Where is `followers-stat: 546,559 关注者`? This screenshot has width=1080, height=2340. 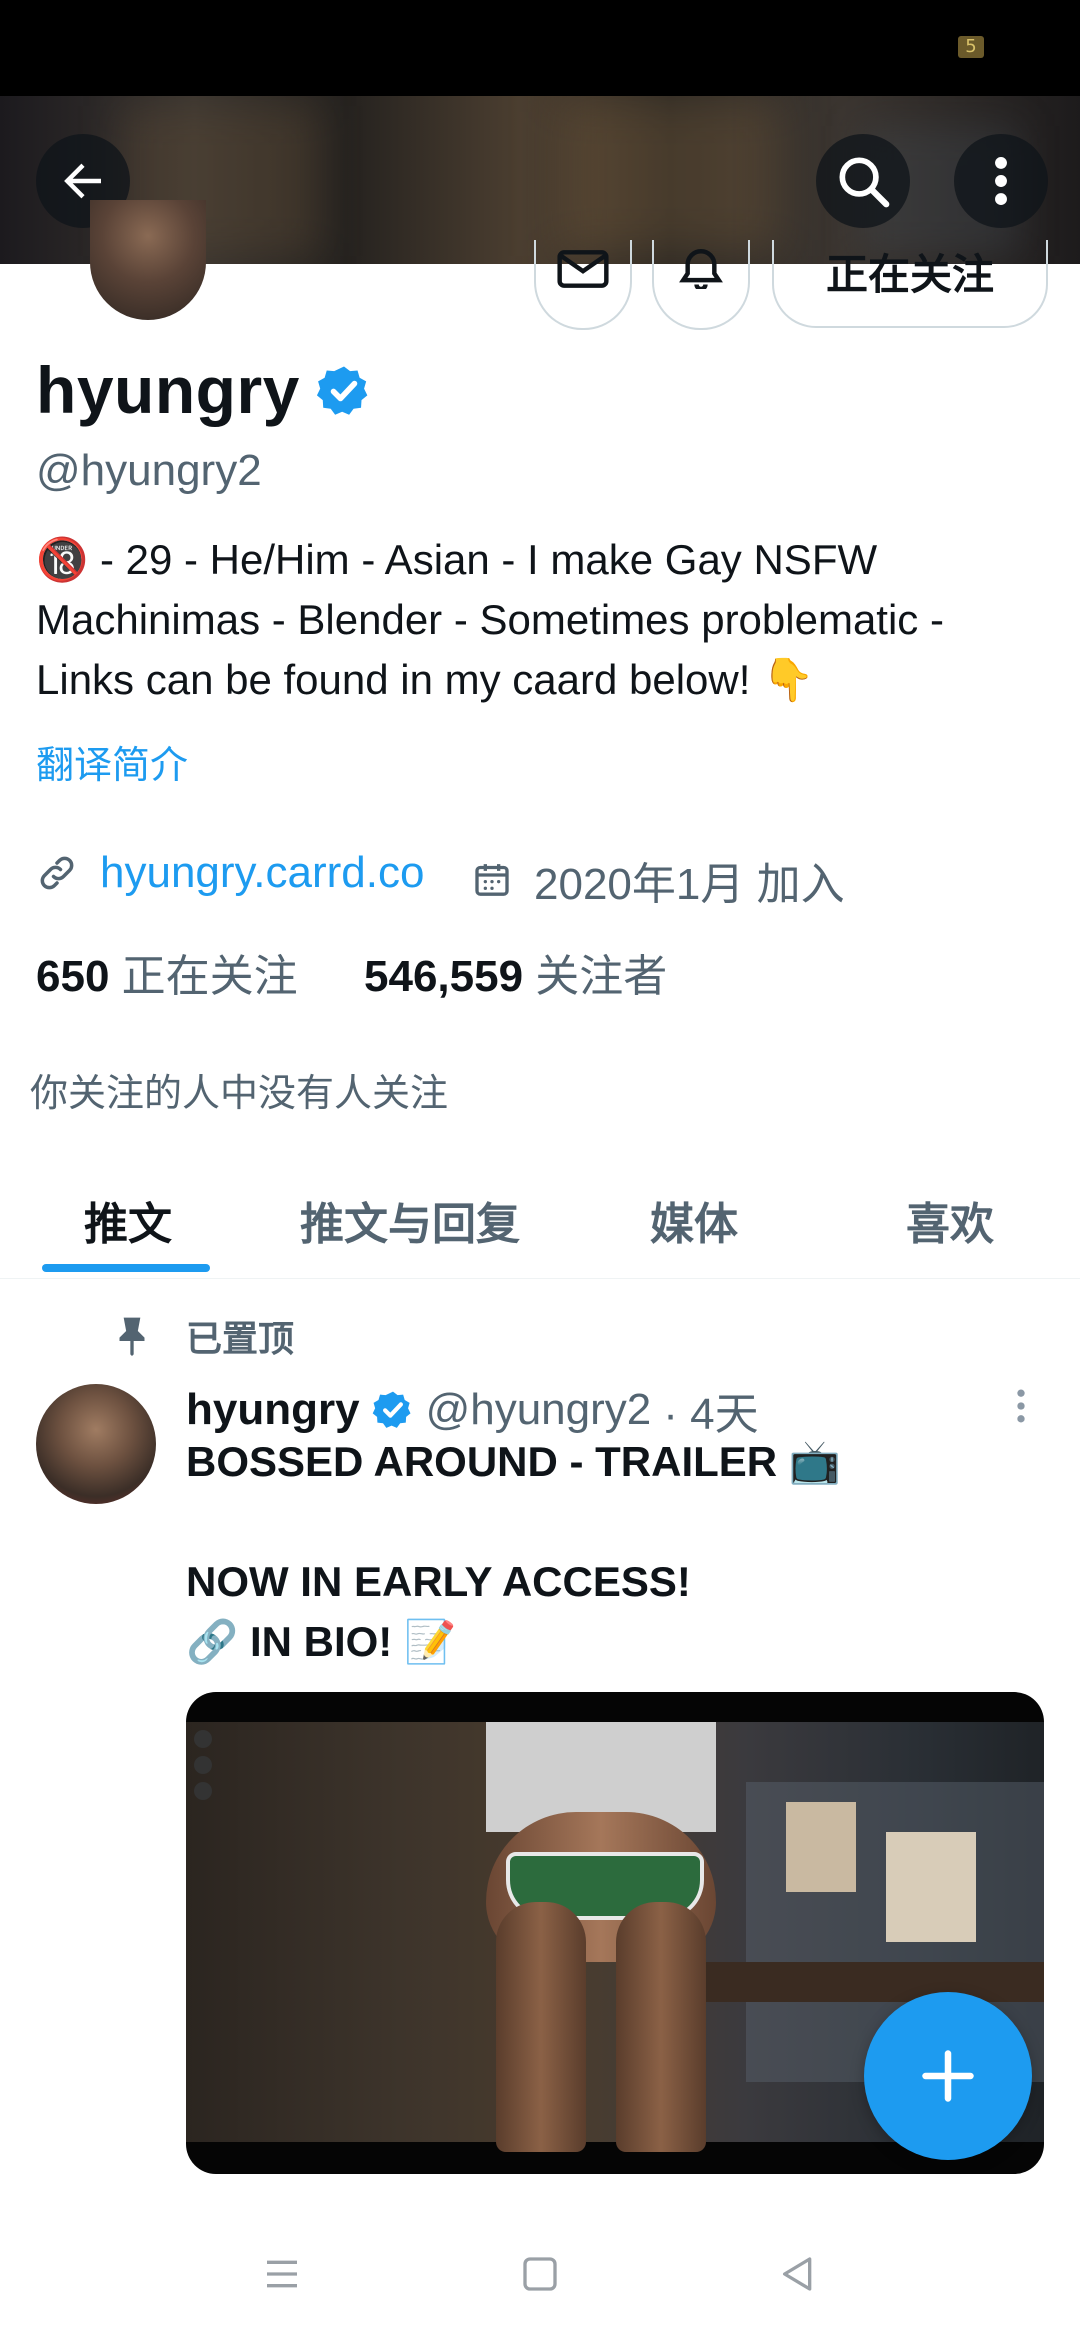 followers-stat: 546,559 关注者 is located at coordinates (515, 972).